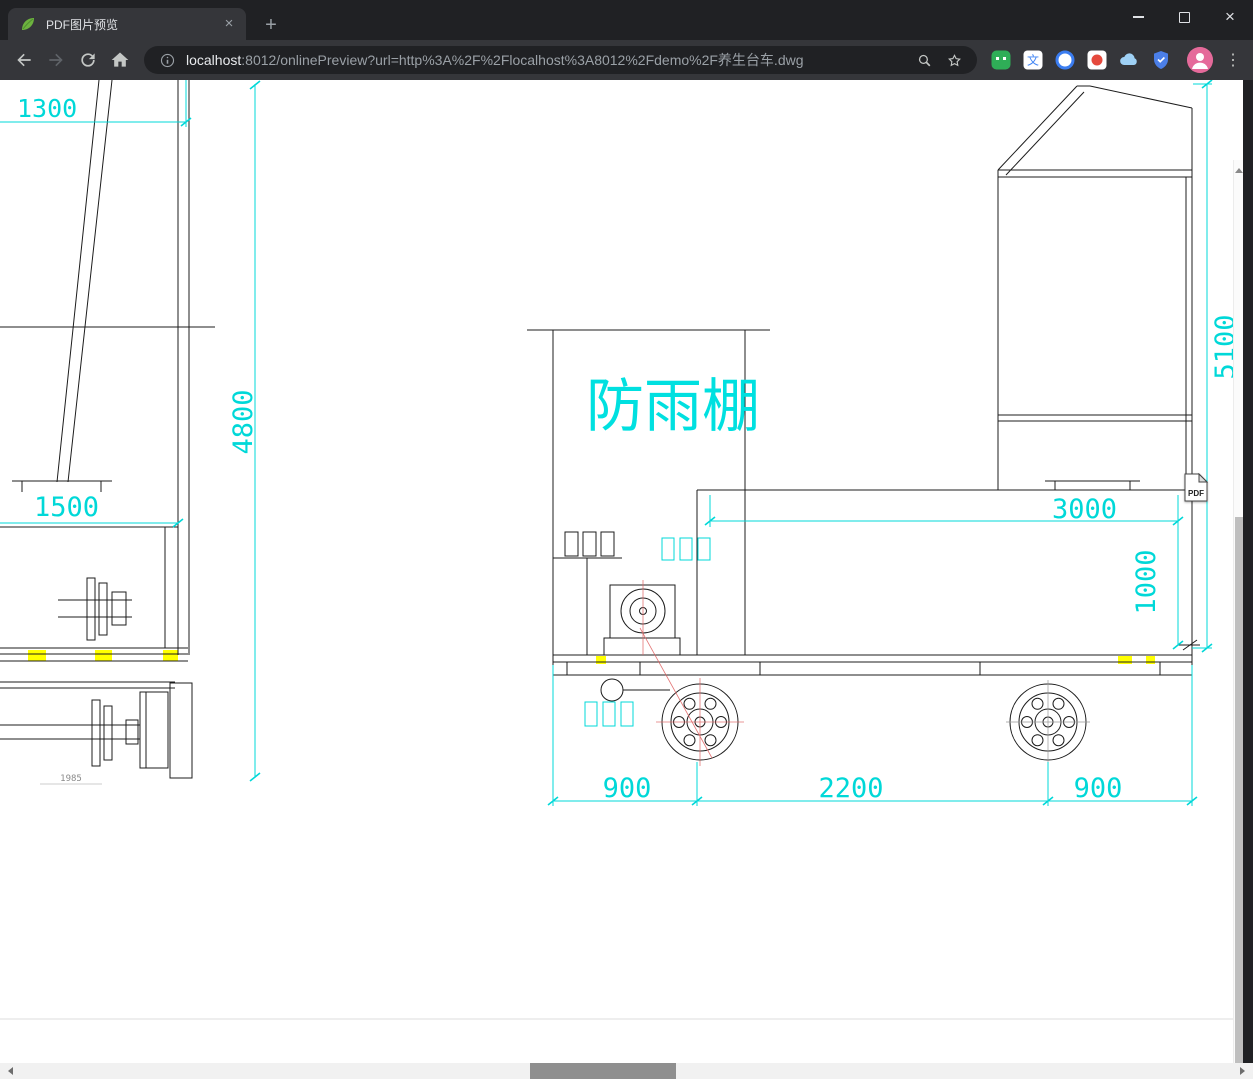  What do you see at coordinates (24, 60) in the screenshot?
I see `back-button` at bounding box center [24, 60].